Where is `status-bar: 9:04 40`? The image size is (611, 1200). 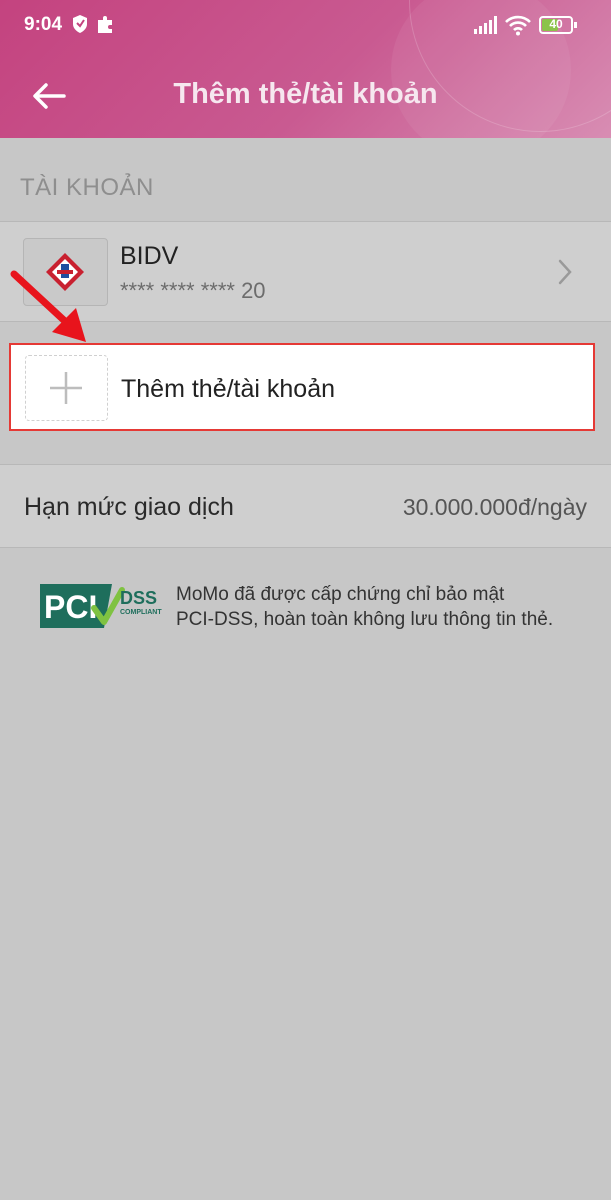 status-bar: 9:04 40 is located at coordinates (305, 27).